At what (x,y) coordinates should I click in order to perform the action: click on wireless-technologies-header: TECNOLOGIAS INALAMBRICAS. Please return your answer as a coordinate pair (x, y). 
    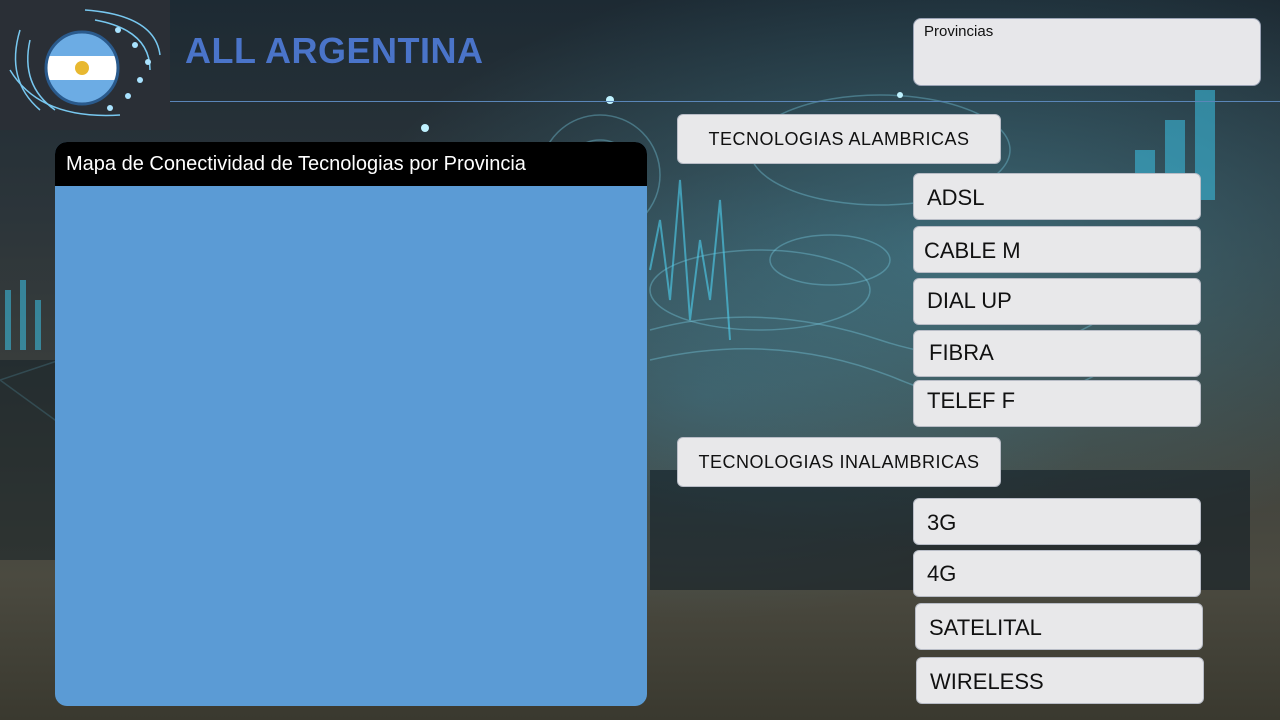
    Looking at the image, I should click on (839, 462).